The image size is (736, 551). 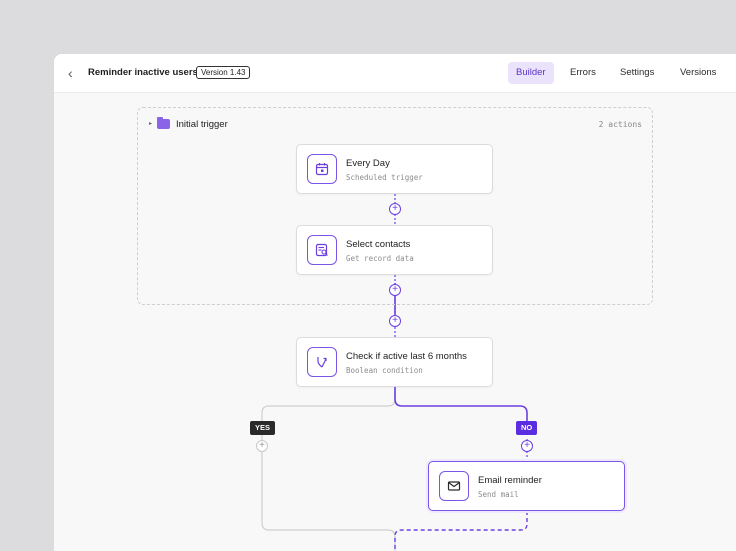 What do you see at coordinates (223, 72) in the screenshot?
I see `version-badge: Version 1.43` at bounding box center [223, 72].